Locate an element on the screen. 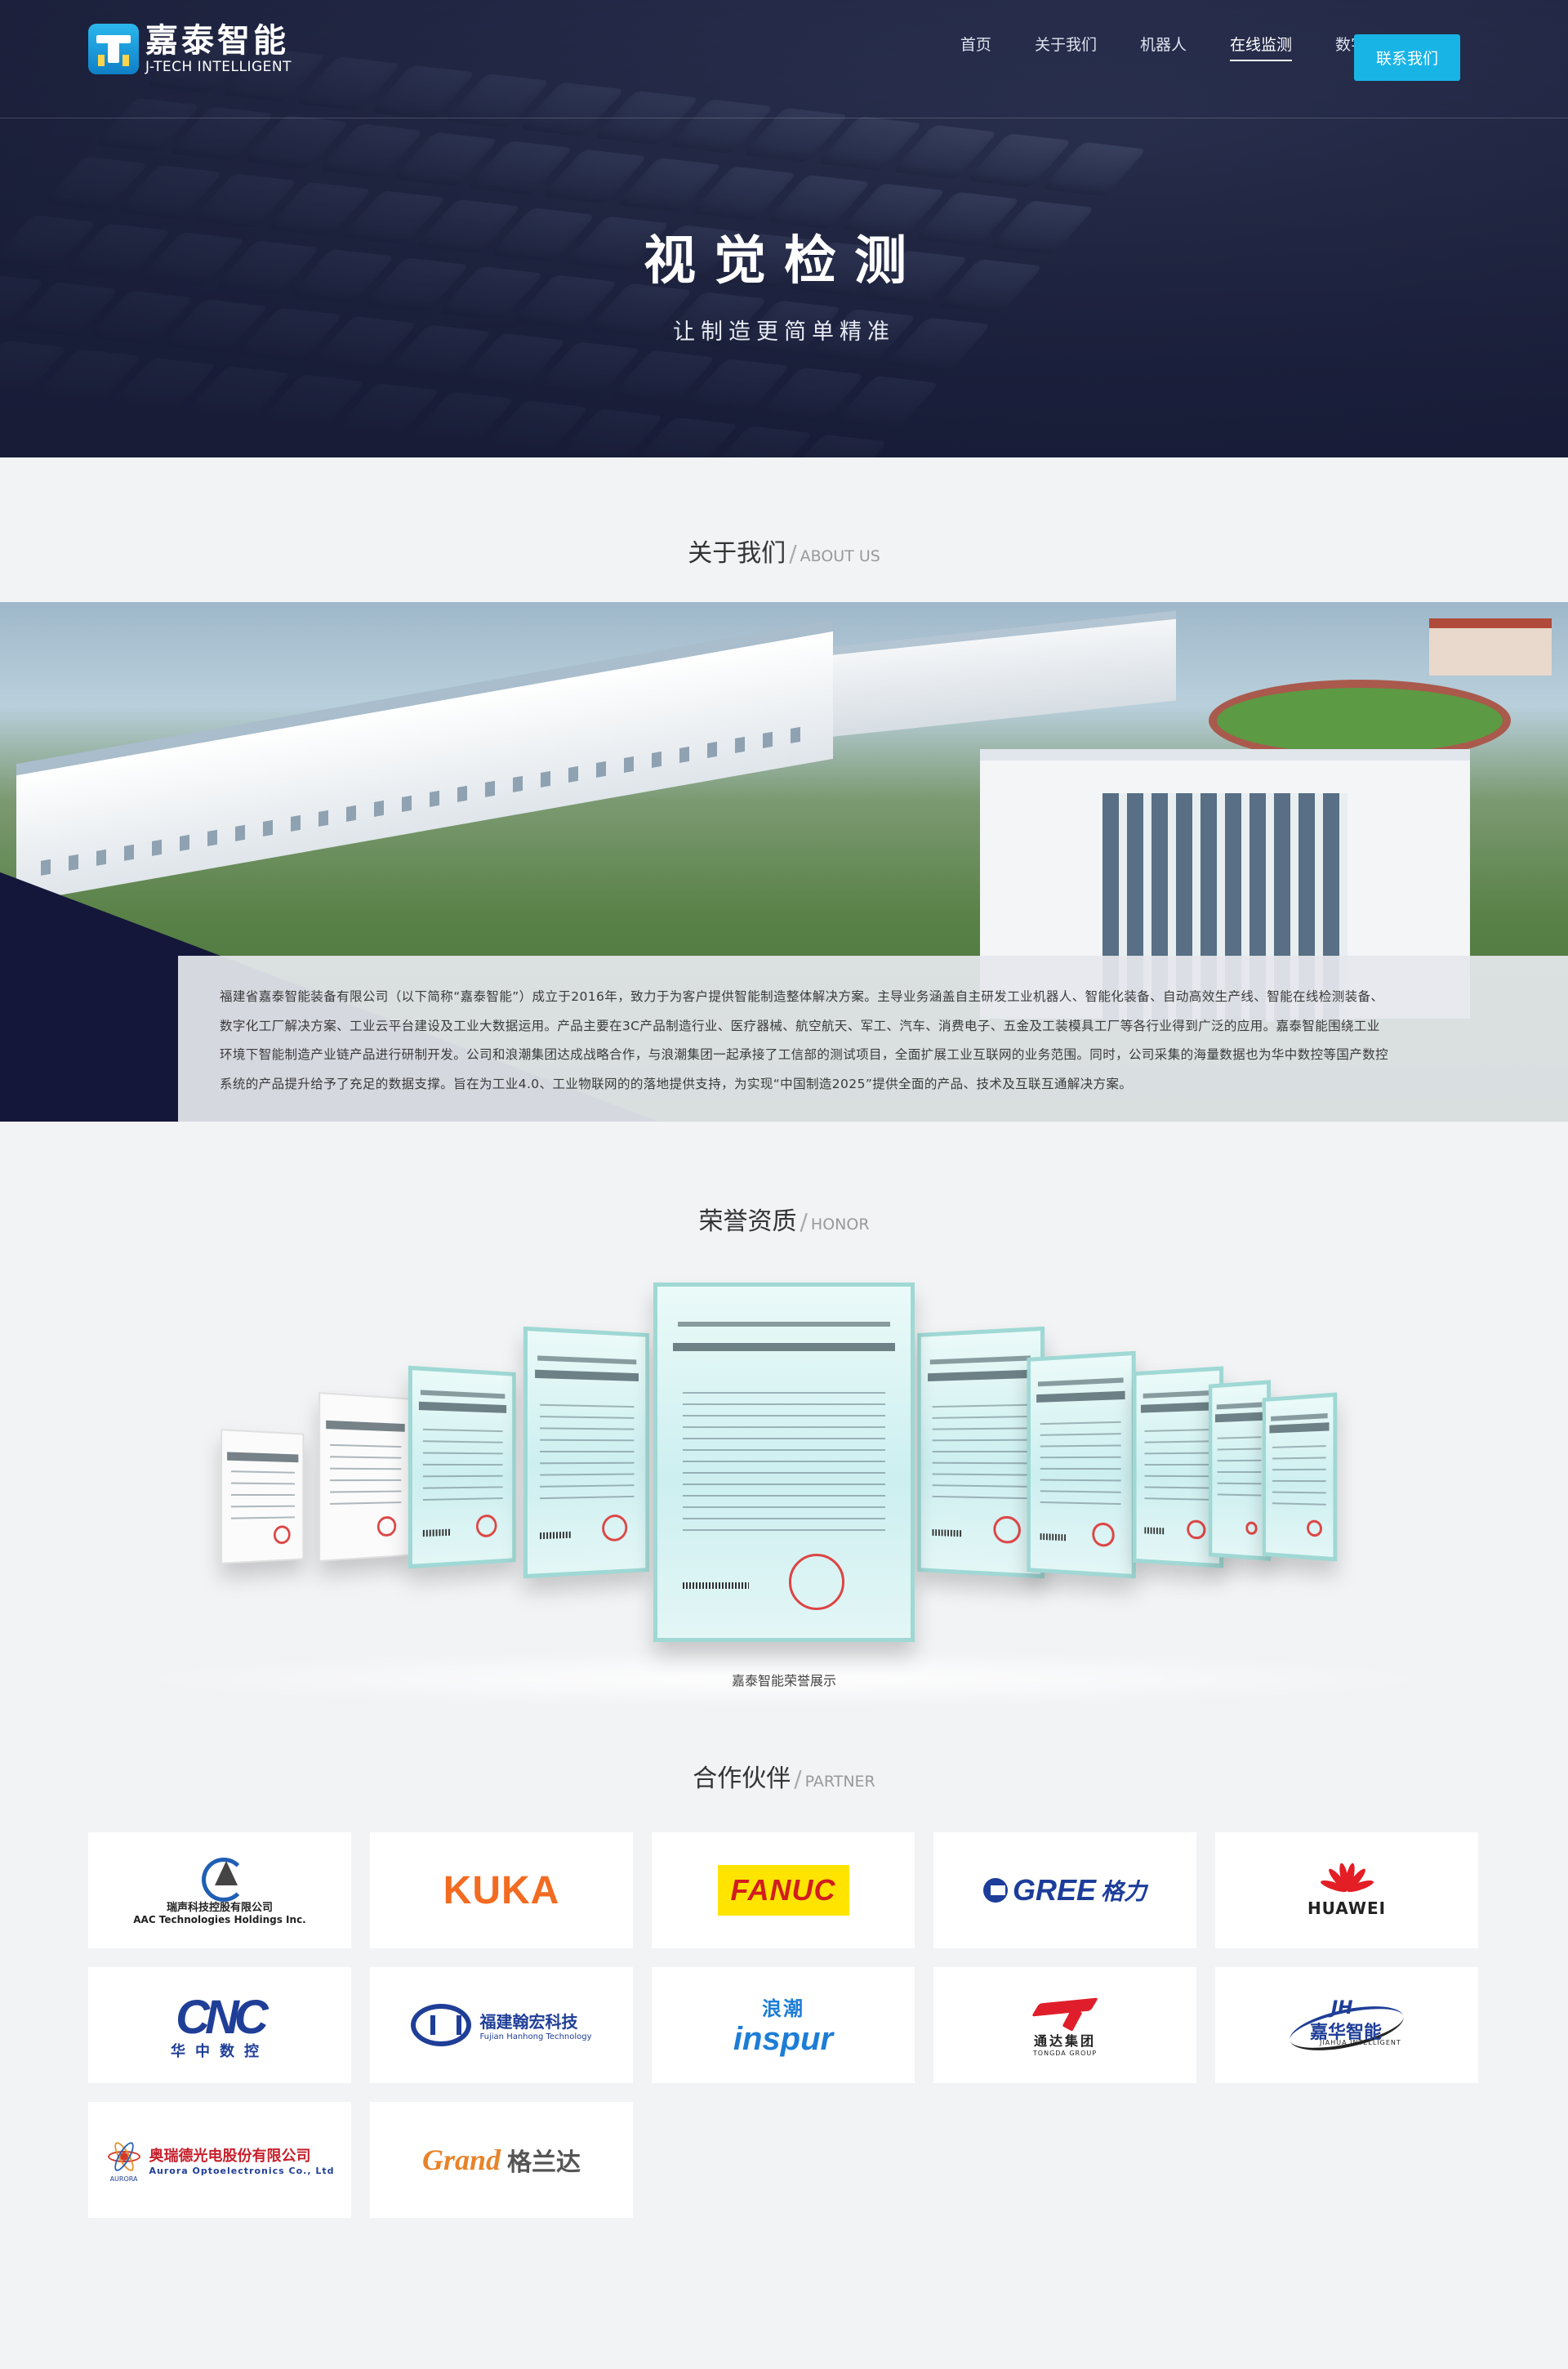 Image resolution: width=1568 pixels, height=2369 pixels. tongda-name-cn: 通达集团 is located at coordinates (1064, 2040).